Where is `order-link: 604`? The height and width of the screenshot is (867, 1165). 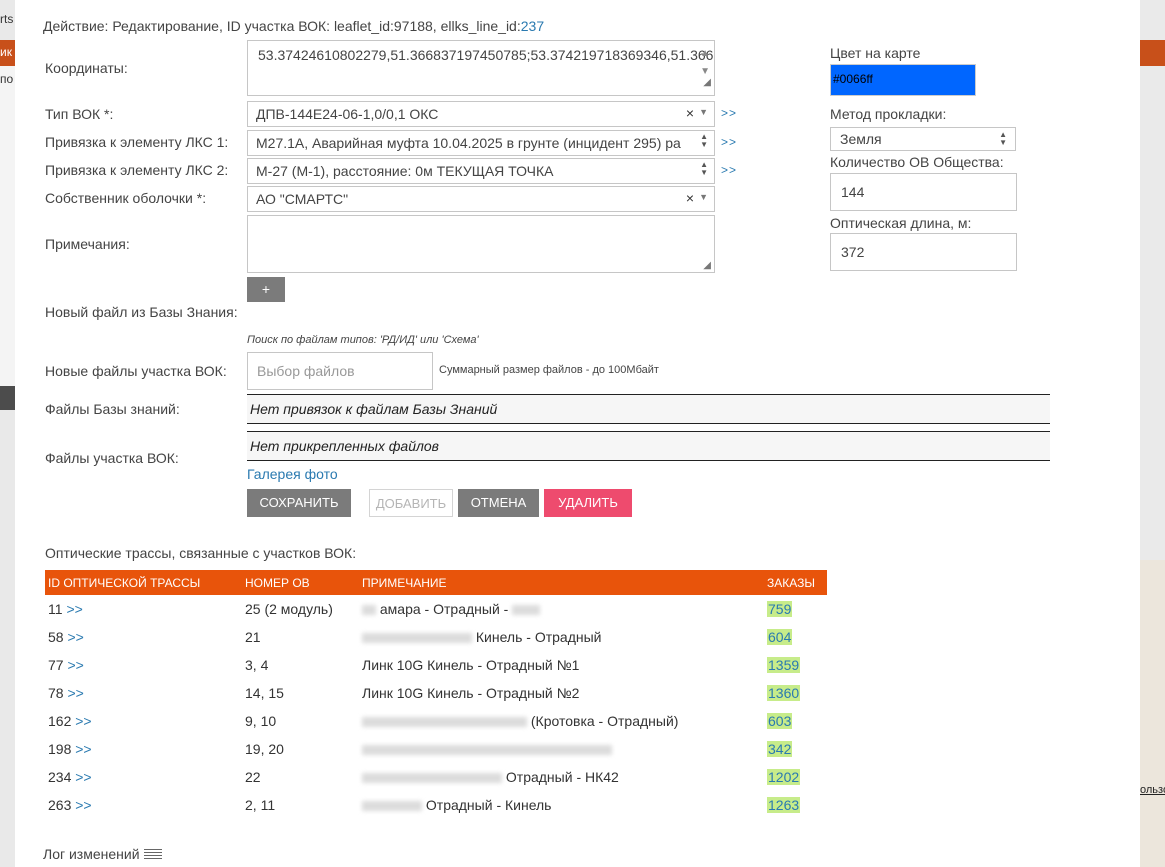
order-link: 604 is located at coordinates (780, 637).